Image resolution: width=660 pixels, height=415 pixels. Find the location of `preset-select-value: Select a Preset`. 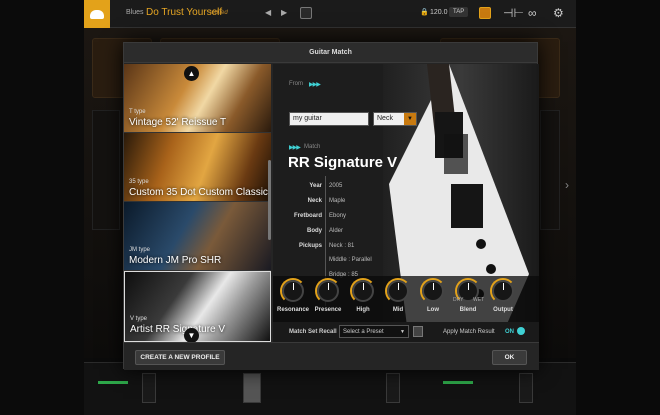

preset-select-value: Select a Preset is located at coordinates (363, 332).